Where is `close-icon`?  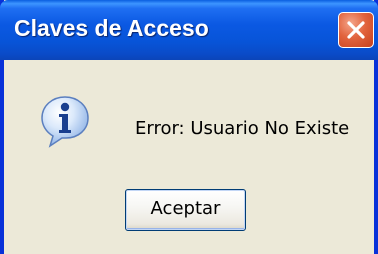
close-icon is located at coordinates (356, 30).